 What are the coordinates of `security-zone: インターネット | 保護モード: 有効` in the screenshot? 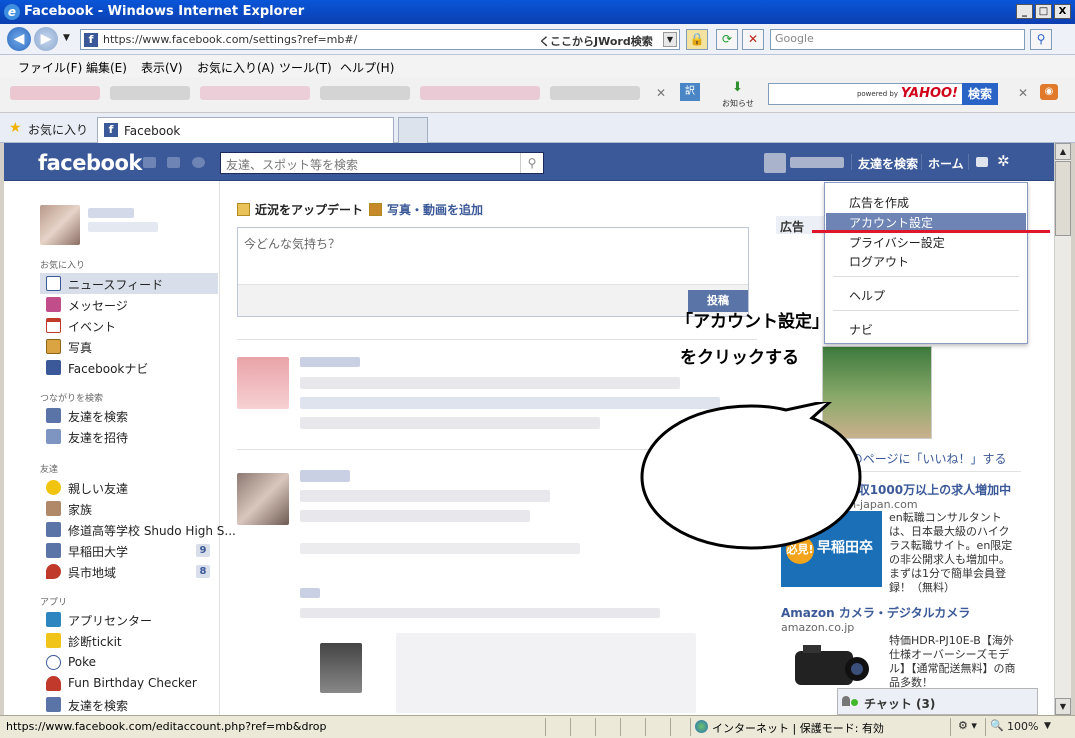 It's located at (798, 728).